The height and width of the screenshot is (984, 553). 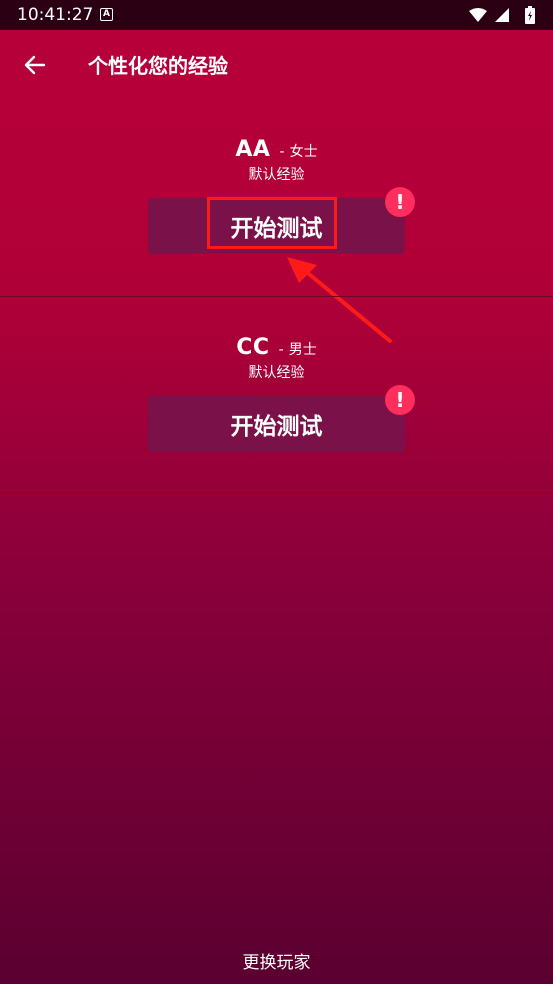 I want to click on page-title: 个性化您的经验, so click(x=158, y=66).